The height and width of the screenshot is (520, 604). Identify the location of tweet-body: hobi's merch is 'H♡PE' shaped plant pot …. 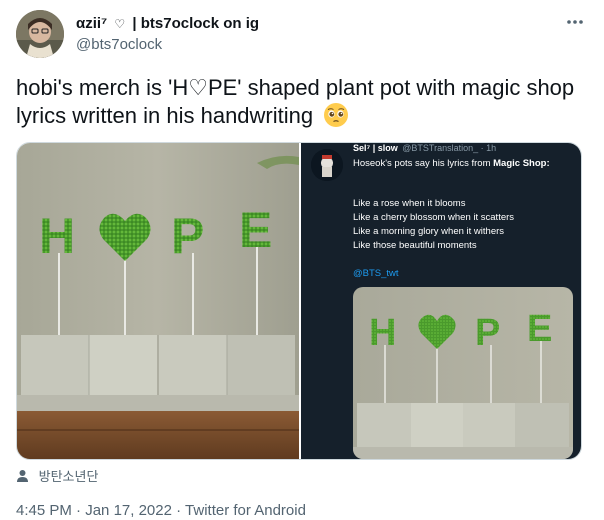
(295, 101).